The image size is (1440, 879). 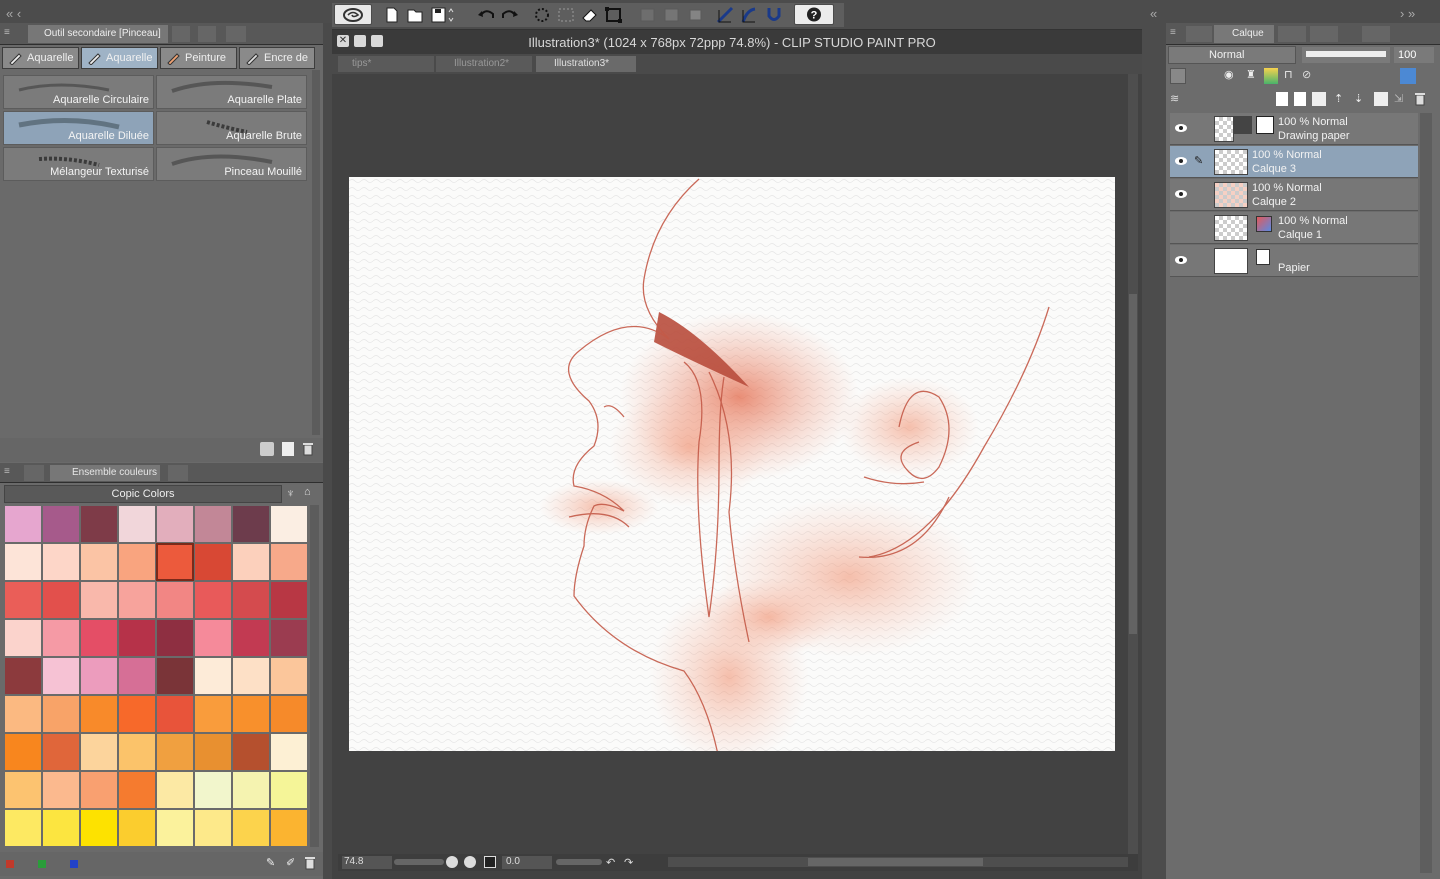 What do you see at coordinates (590, 15) in the screenshot?
I see `eraser-icon` at bounding box center [590, 15].